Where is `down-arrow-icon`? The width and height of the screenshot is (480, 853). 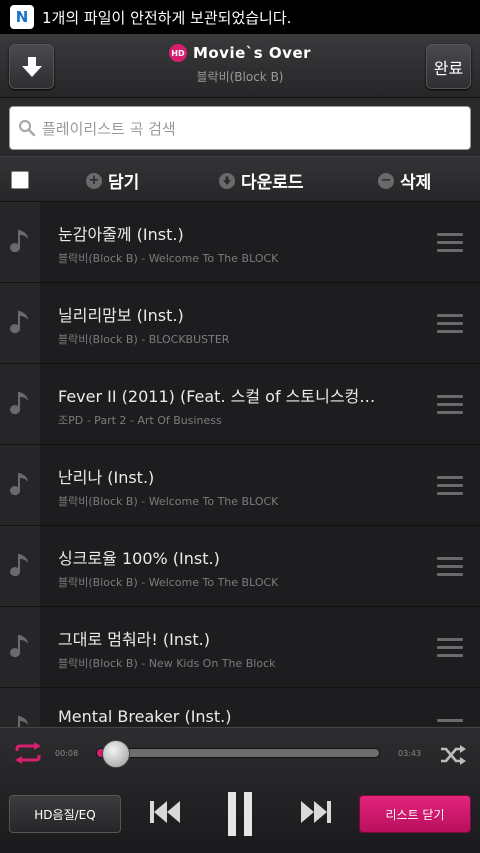
down-arrow-icon is located at coordinates (31, 66).